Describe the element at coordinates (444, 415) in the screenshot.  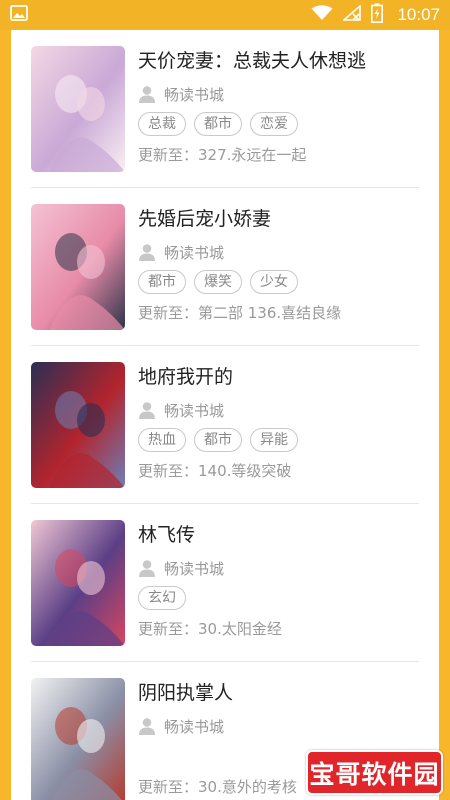
I see `right-frame` at that location.